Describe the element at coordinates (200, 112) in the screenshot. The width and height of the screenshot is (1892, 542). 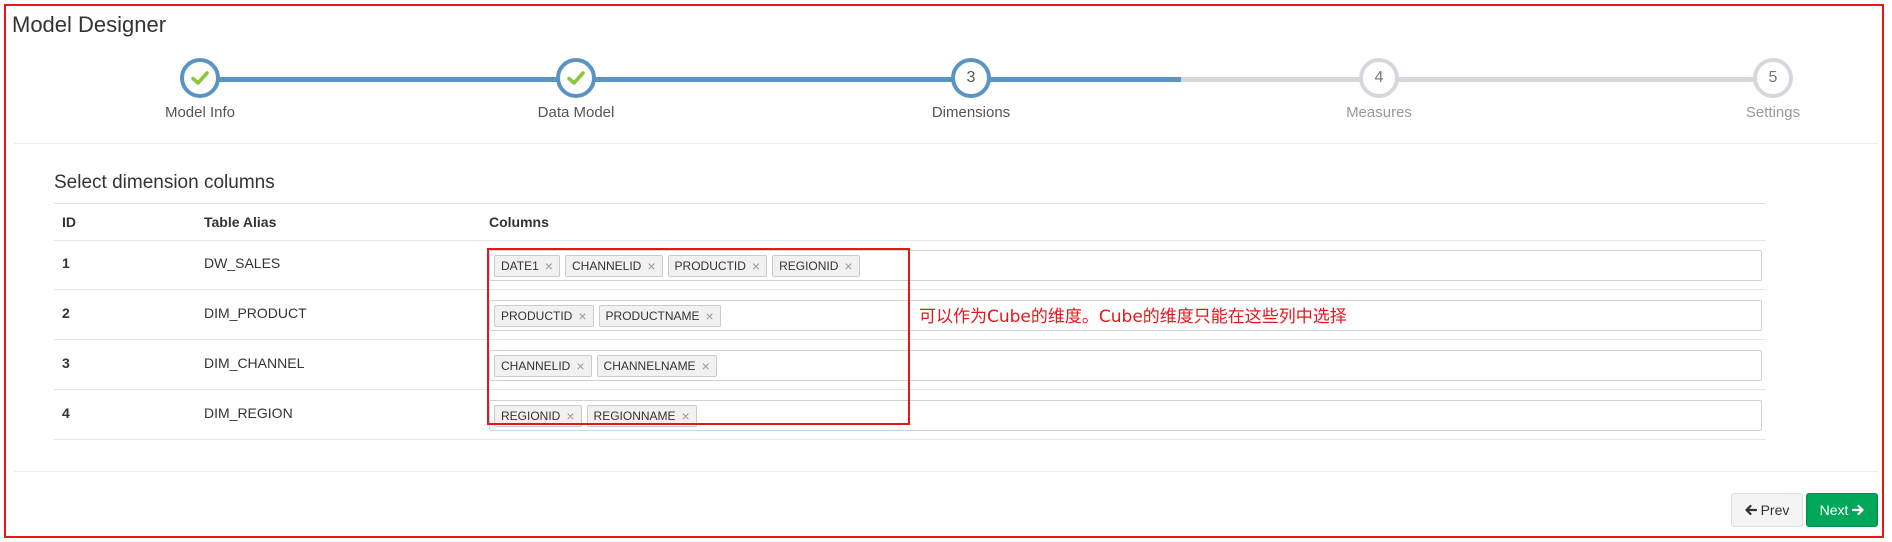
I see `step-label-model-info: Model Info` at that location.